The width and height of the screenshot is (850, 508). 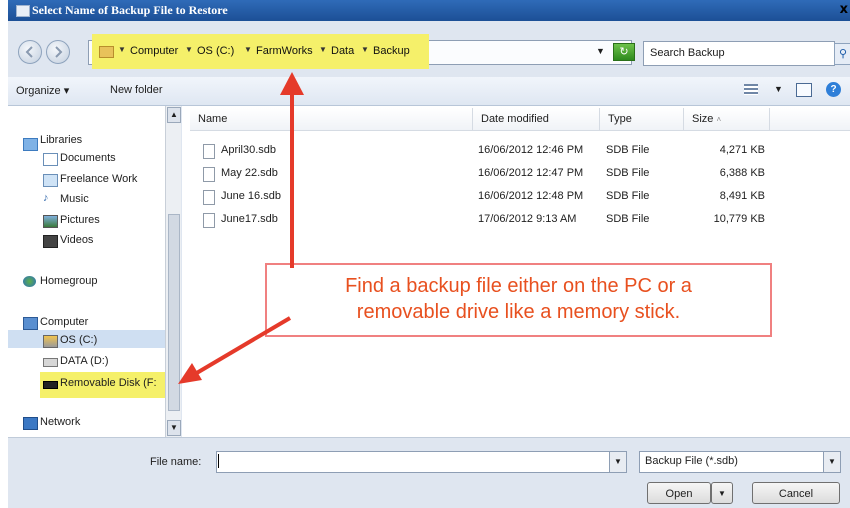 I want to click on arrow-to-removable-disk, so click(x=242, y=346).